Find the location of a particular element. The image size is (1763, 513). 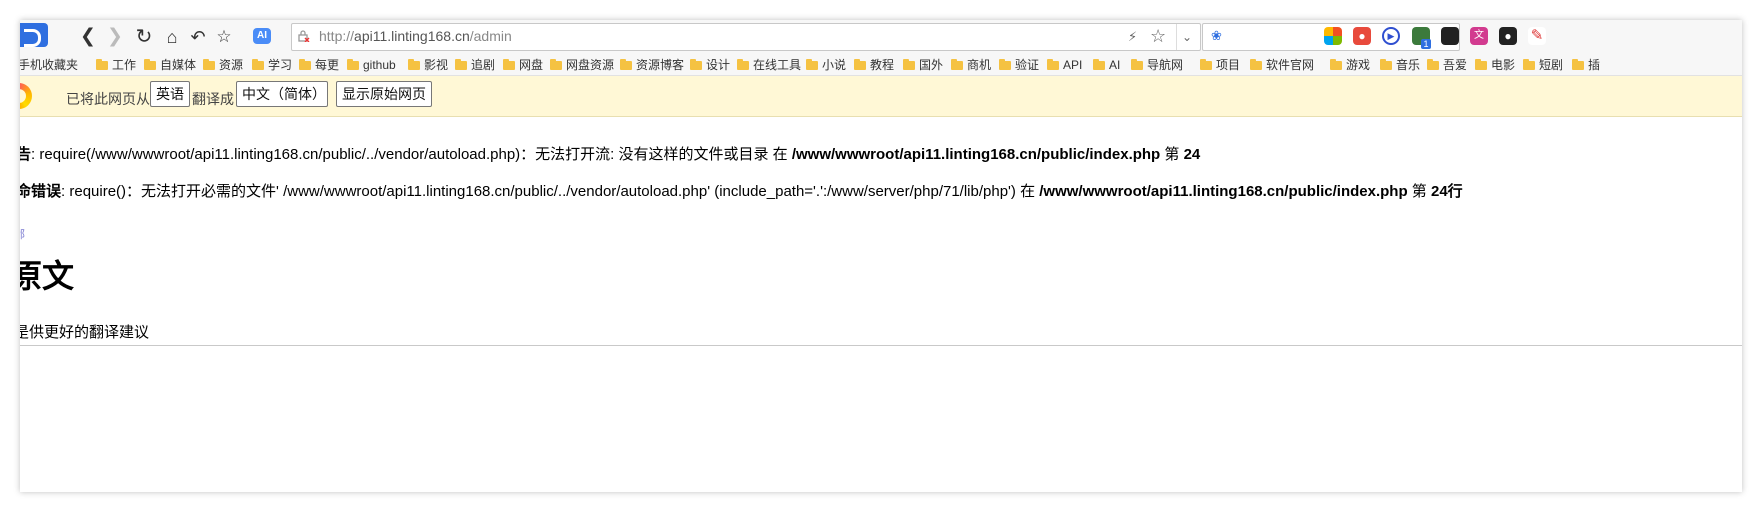

bookmark-star-icon: ☆ is located at coordinates (1158, 36).